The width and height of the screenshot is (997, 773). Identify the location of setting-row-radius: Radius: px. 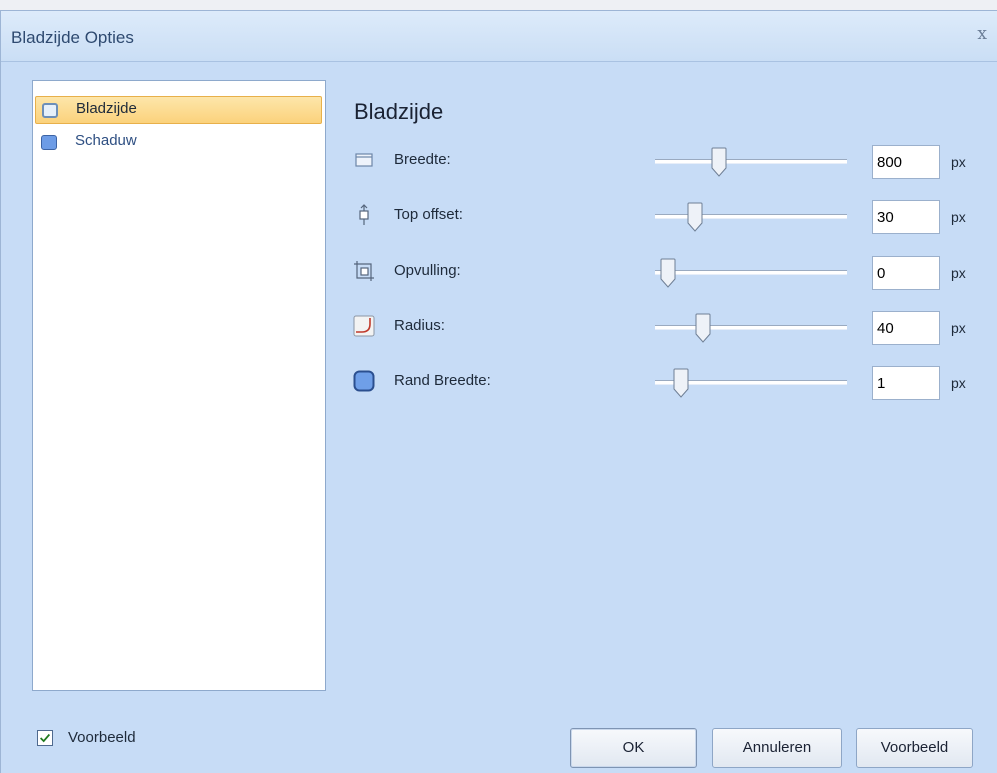
(668, 327).